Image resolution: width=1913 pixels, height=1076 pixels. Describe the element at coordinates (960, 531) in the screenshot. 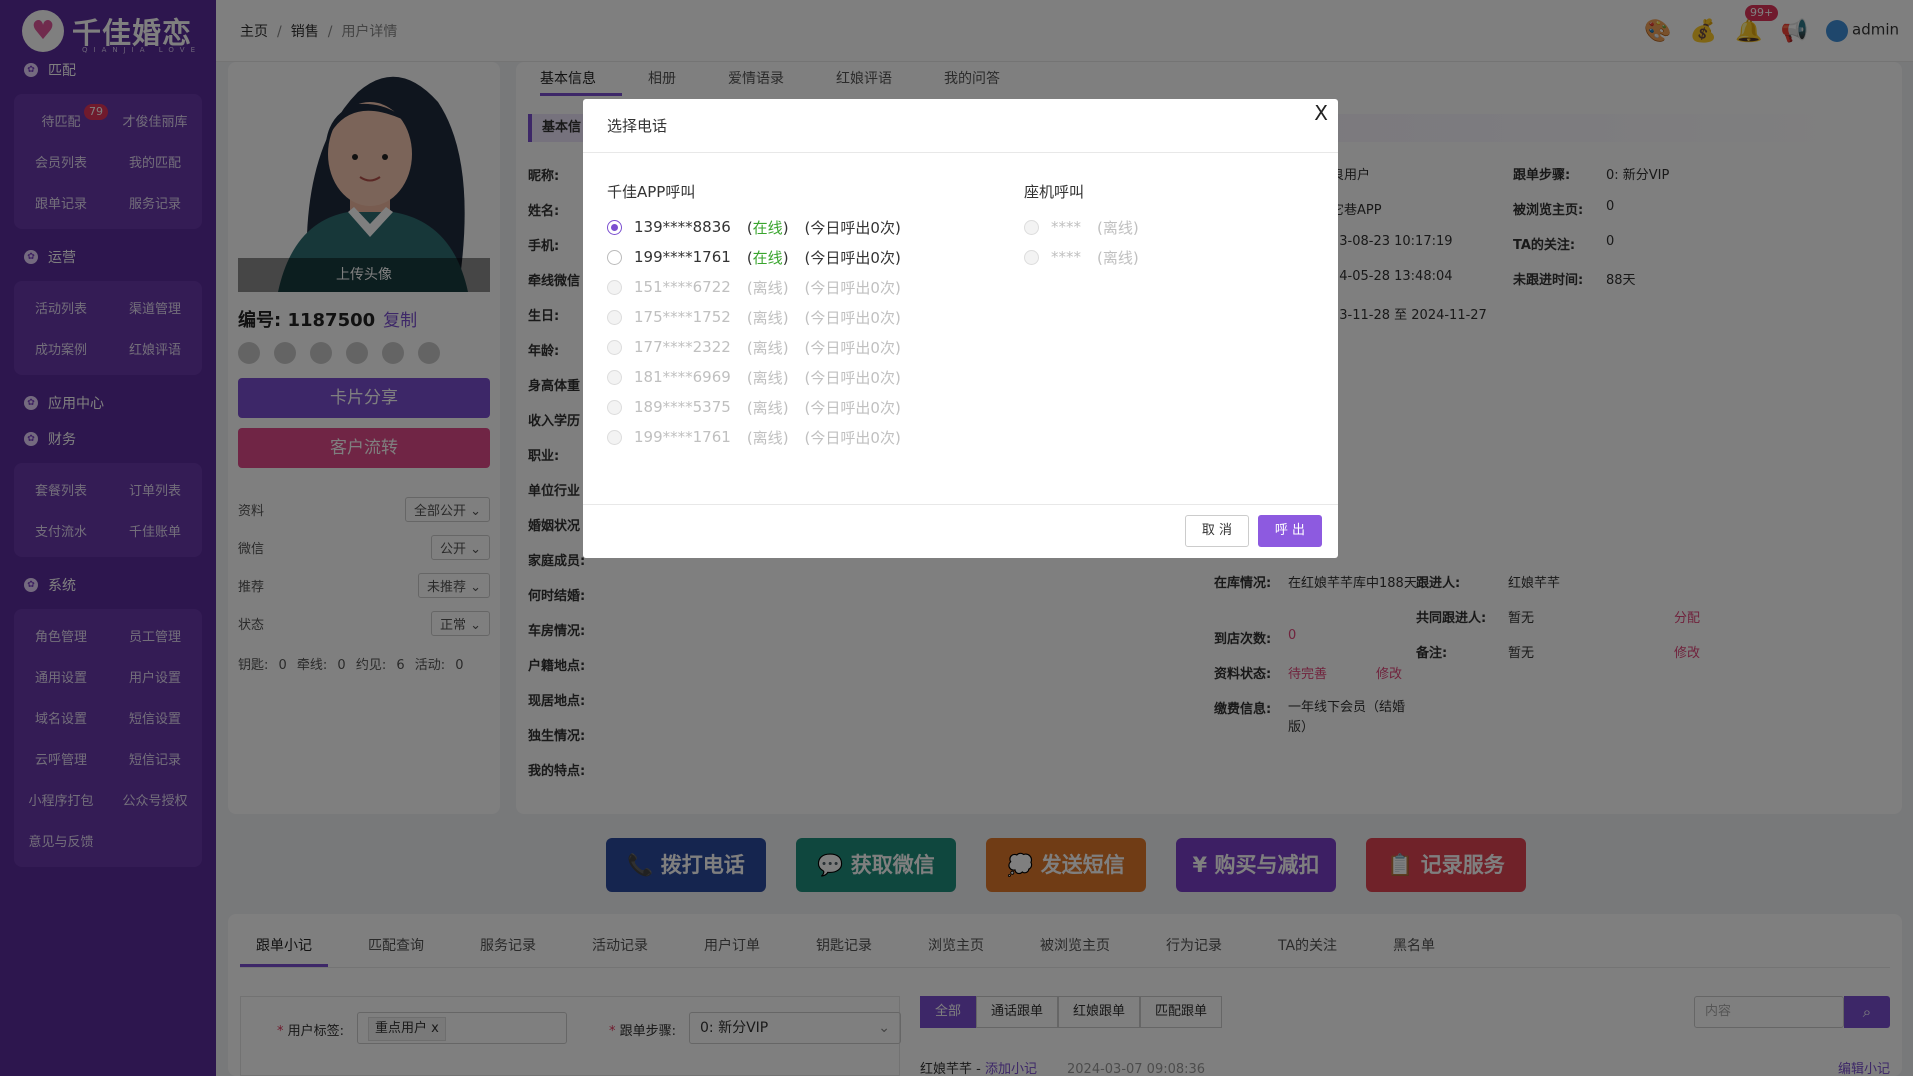

I see `dialog-footer: 取 消 呼 出` at that location.